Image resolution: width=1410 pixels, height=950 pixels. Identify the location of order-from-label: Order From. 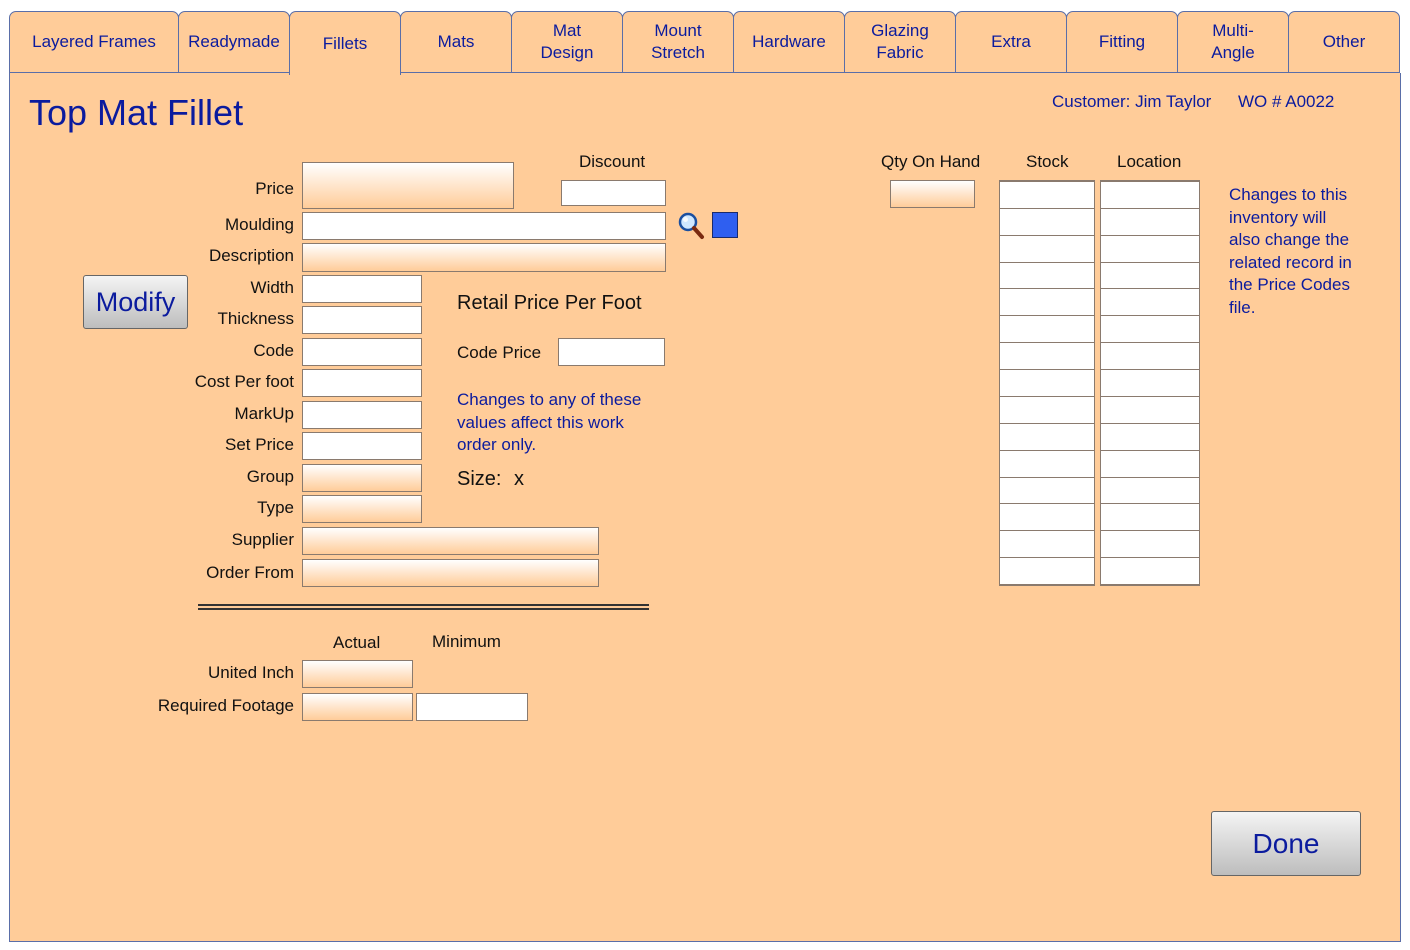
(250, 572).